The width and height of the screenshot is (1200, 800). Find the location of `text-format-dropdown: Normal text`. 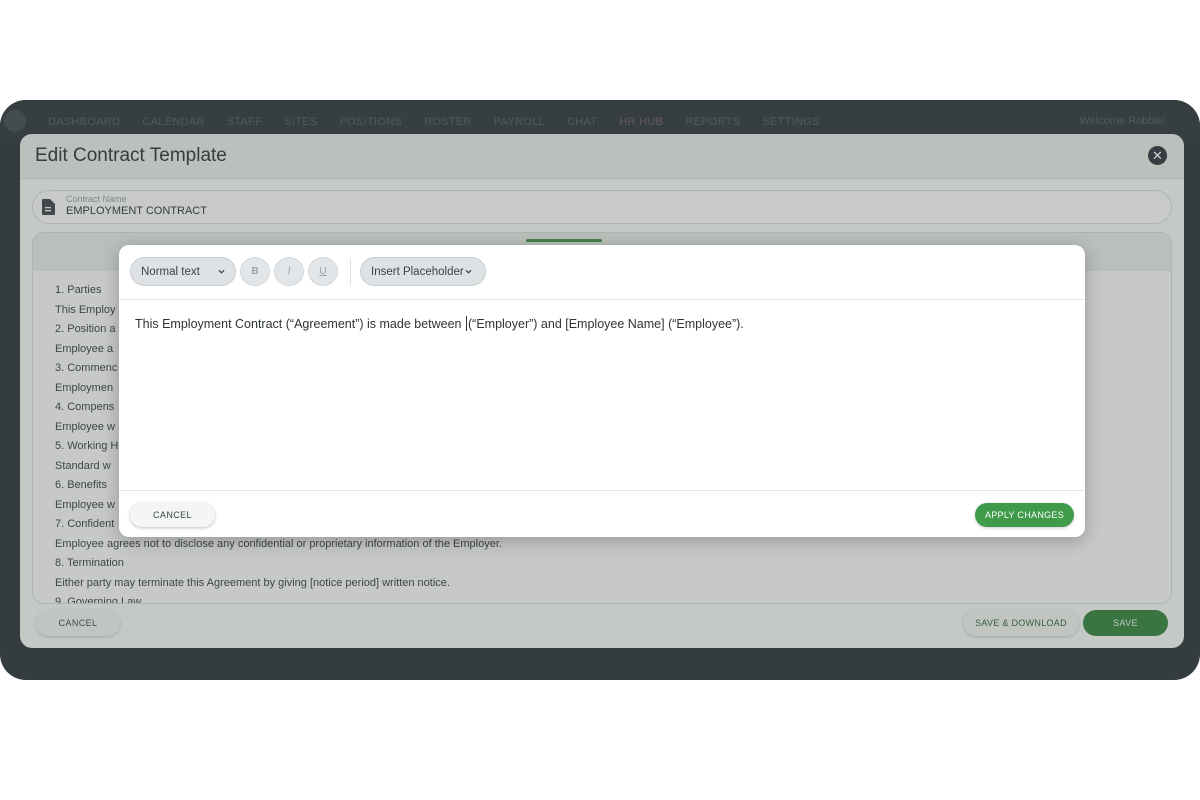

text-format-dropdown: Normal text is located at coordinates (183, 271).